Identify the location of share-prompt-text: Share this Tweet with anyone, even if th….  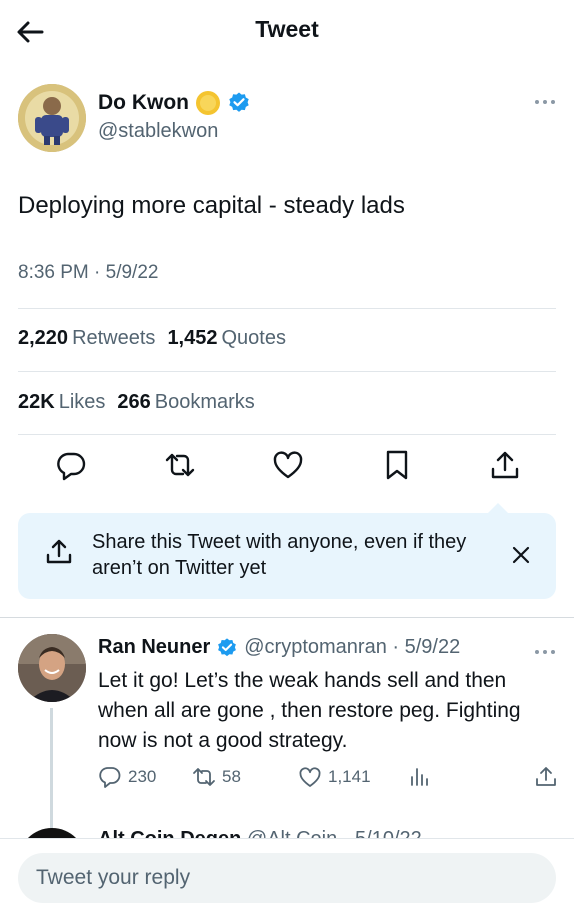
(279, 555).